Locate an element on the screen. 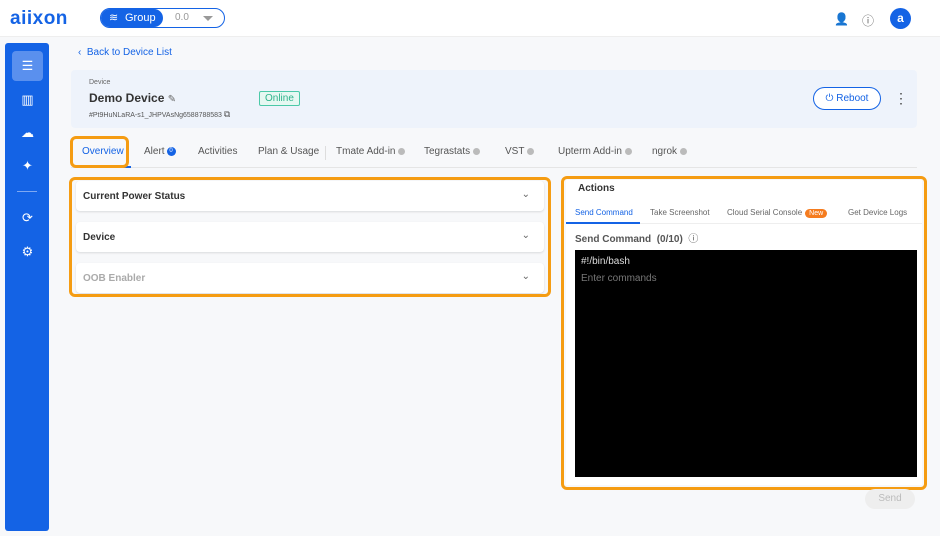  layers-icon: ≋ is located at coordinates (114, 18).